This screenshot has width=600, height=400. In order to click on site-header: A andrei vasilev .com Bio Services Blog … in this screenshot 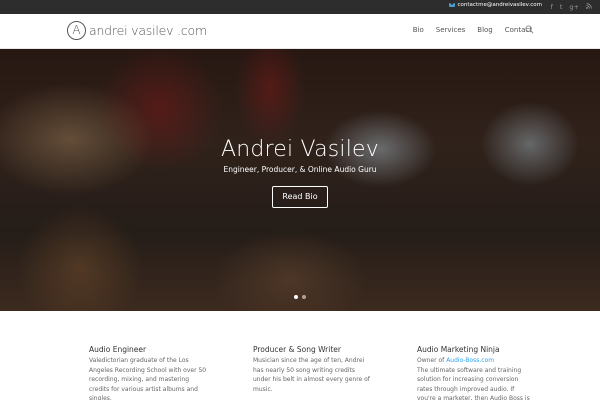, I will do `click(300, 31)`.